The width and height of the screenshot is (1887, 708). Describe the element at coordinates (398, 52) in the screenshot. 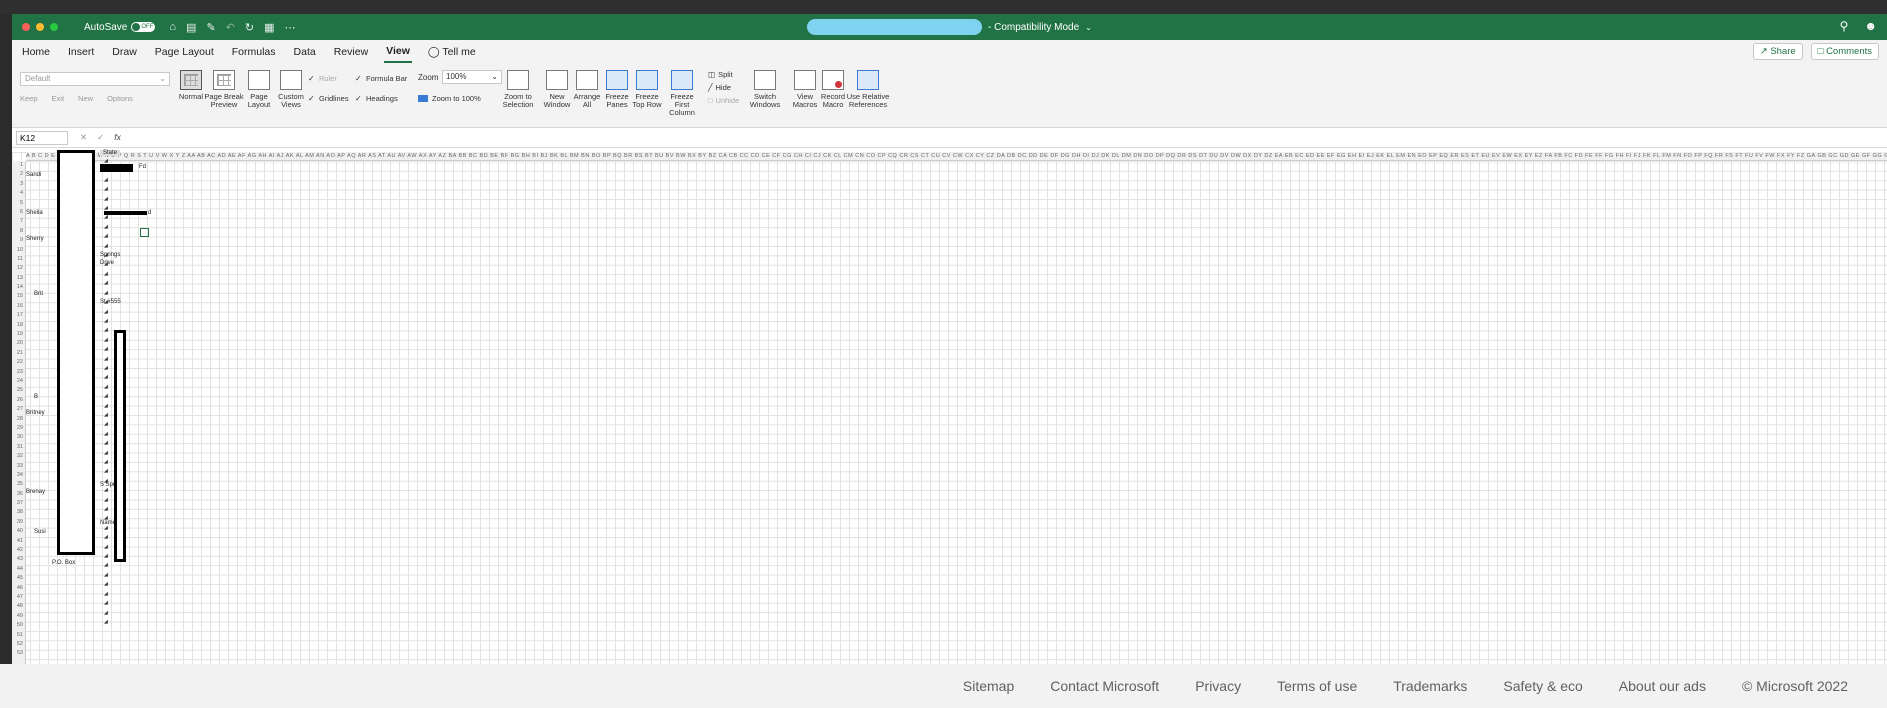

I see `tab-view: View` at that location.